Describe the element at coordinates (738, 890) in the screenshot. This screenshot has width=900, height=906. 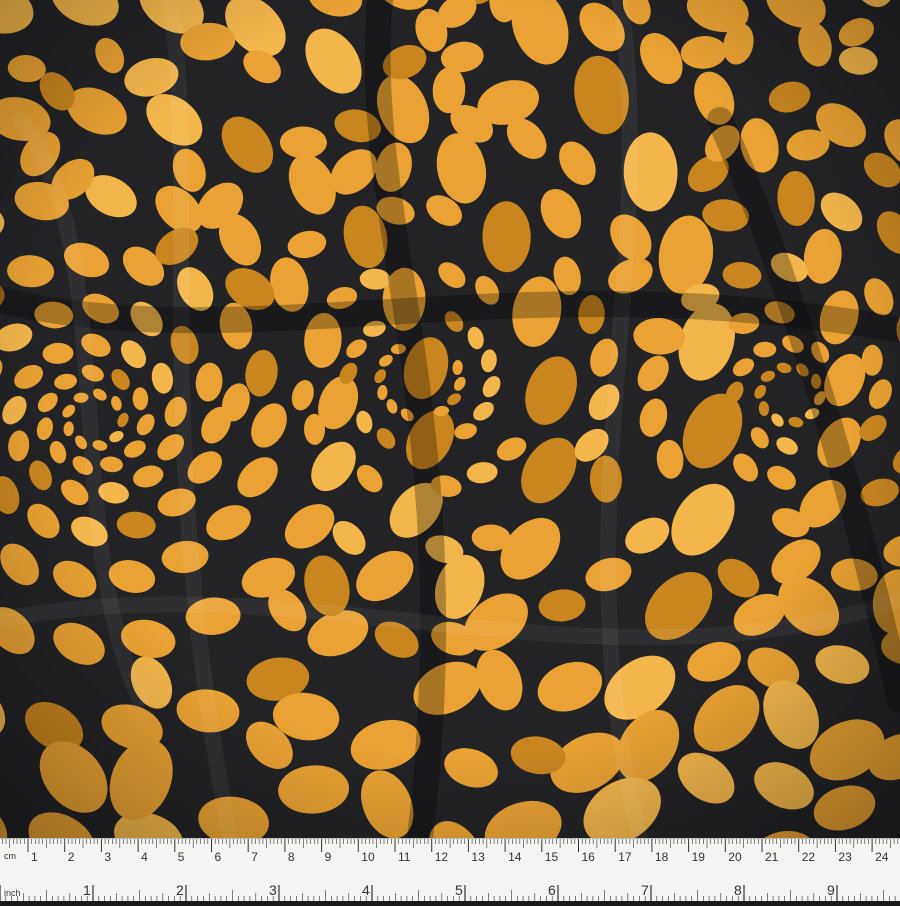
I see `inch-label: 8` at that location.